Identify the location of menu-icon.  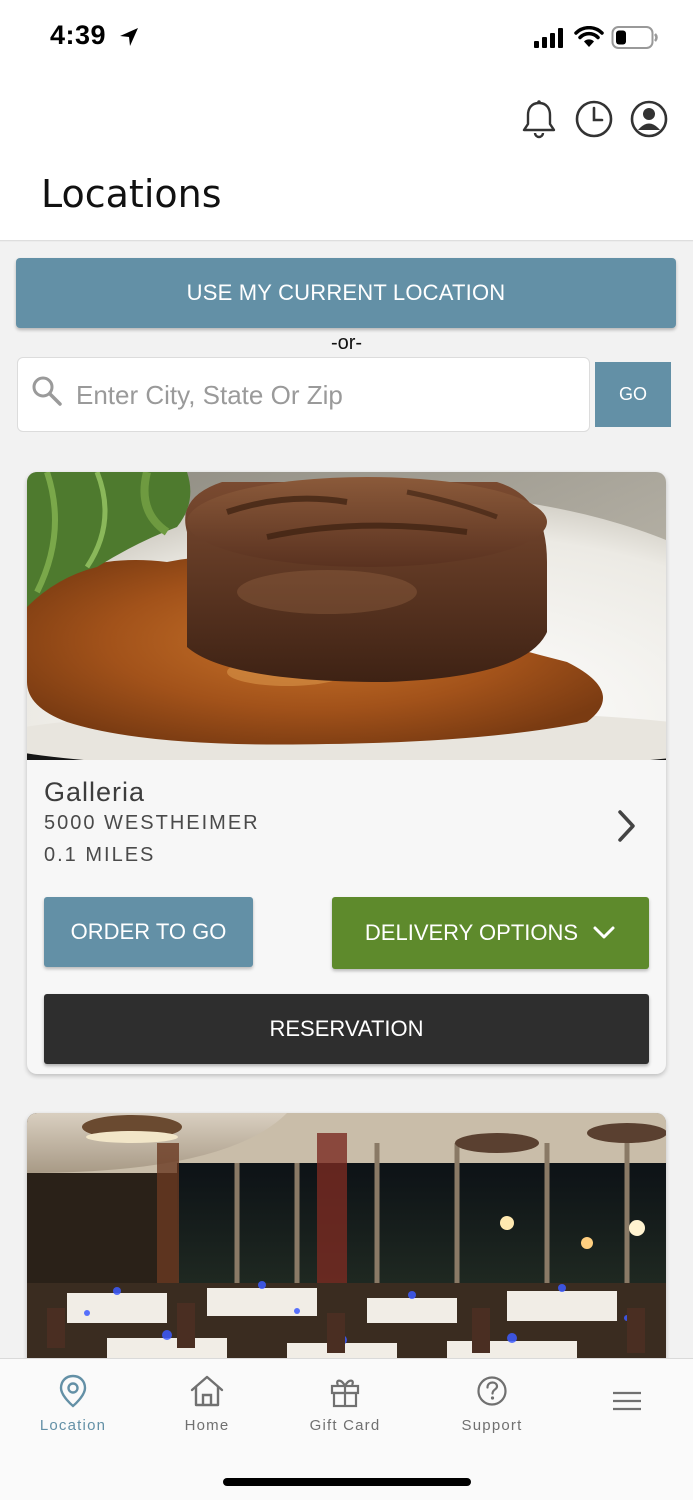
(627, 1401).